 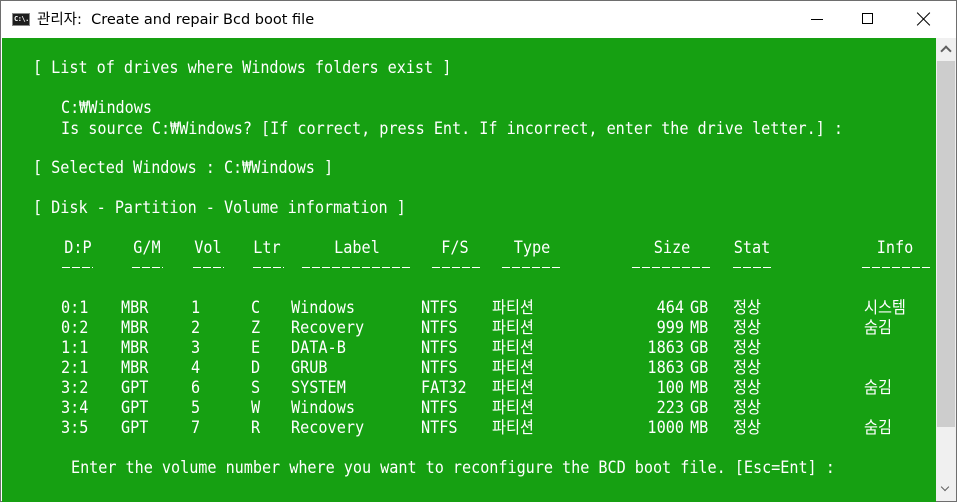 I want to click on cell-size: 223, so click(x=670, y=407).